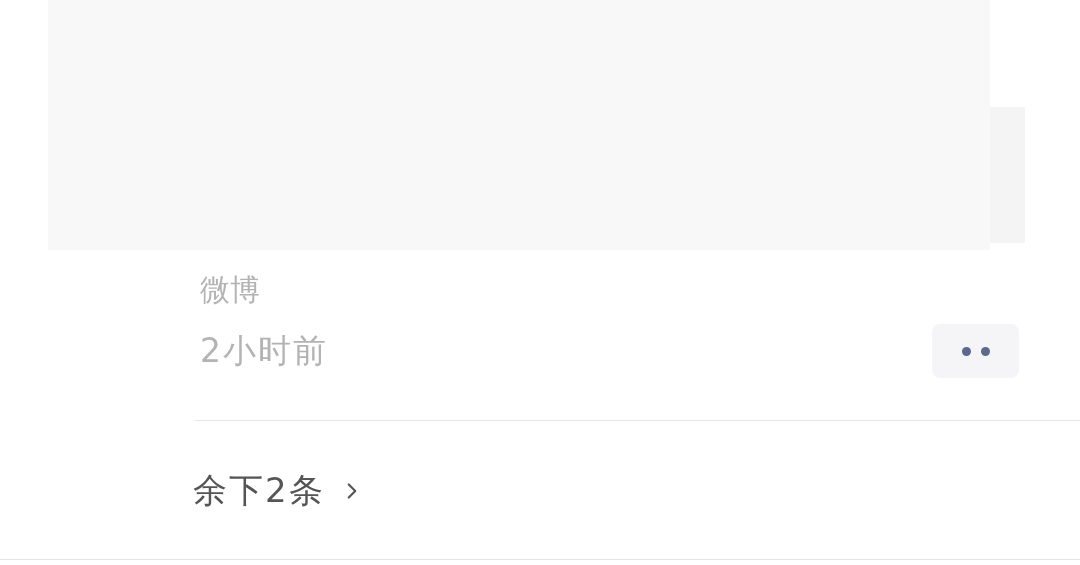  I want to click on more-options-button, so click(975, 351).